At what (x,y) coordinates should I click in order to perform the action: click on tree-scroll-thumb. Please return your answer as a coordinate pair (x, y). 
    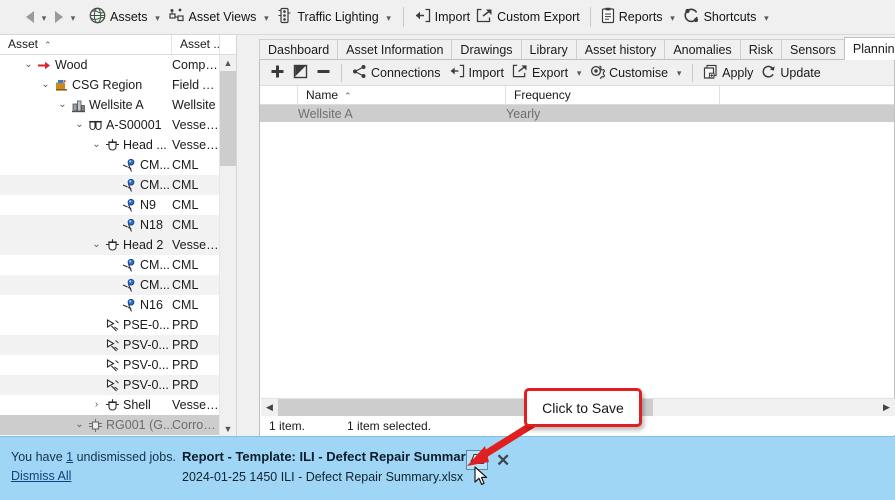
    Looking at the image, I should click on (228, 118).